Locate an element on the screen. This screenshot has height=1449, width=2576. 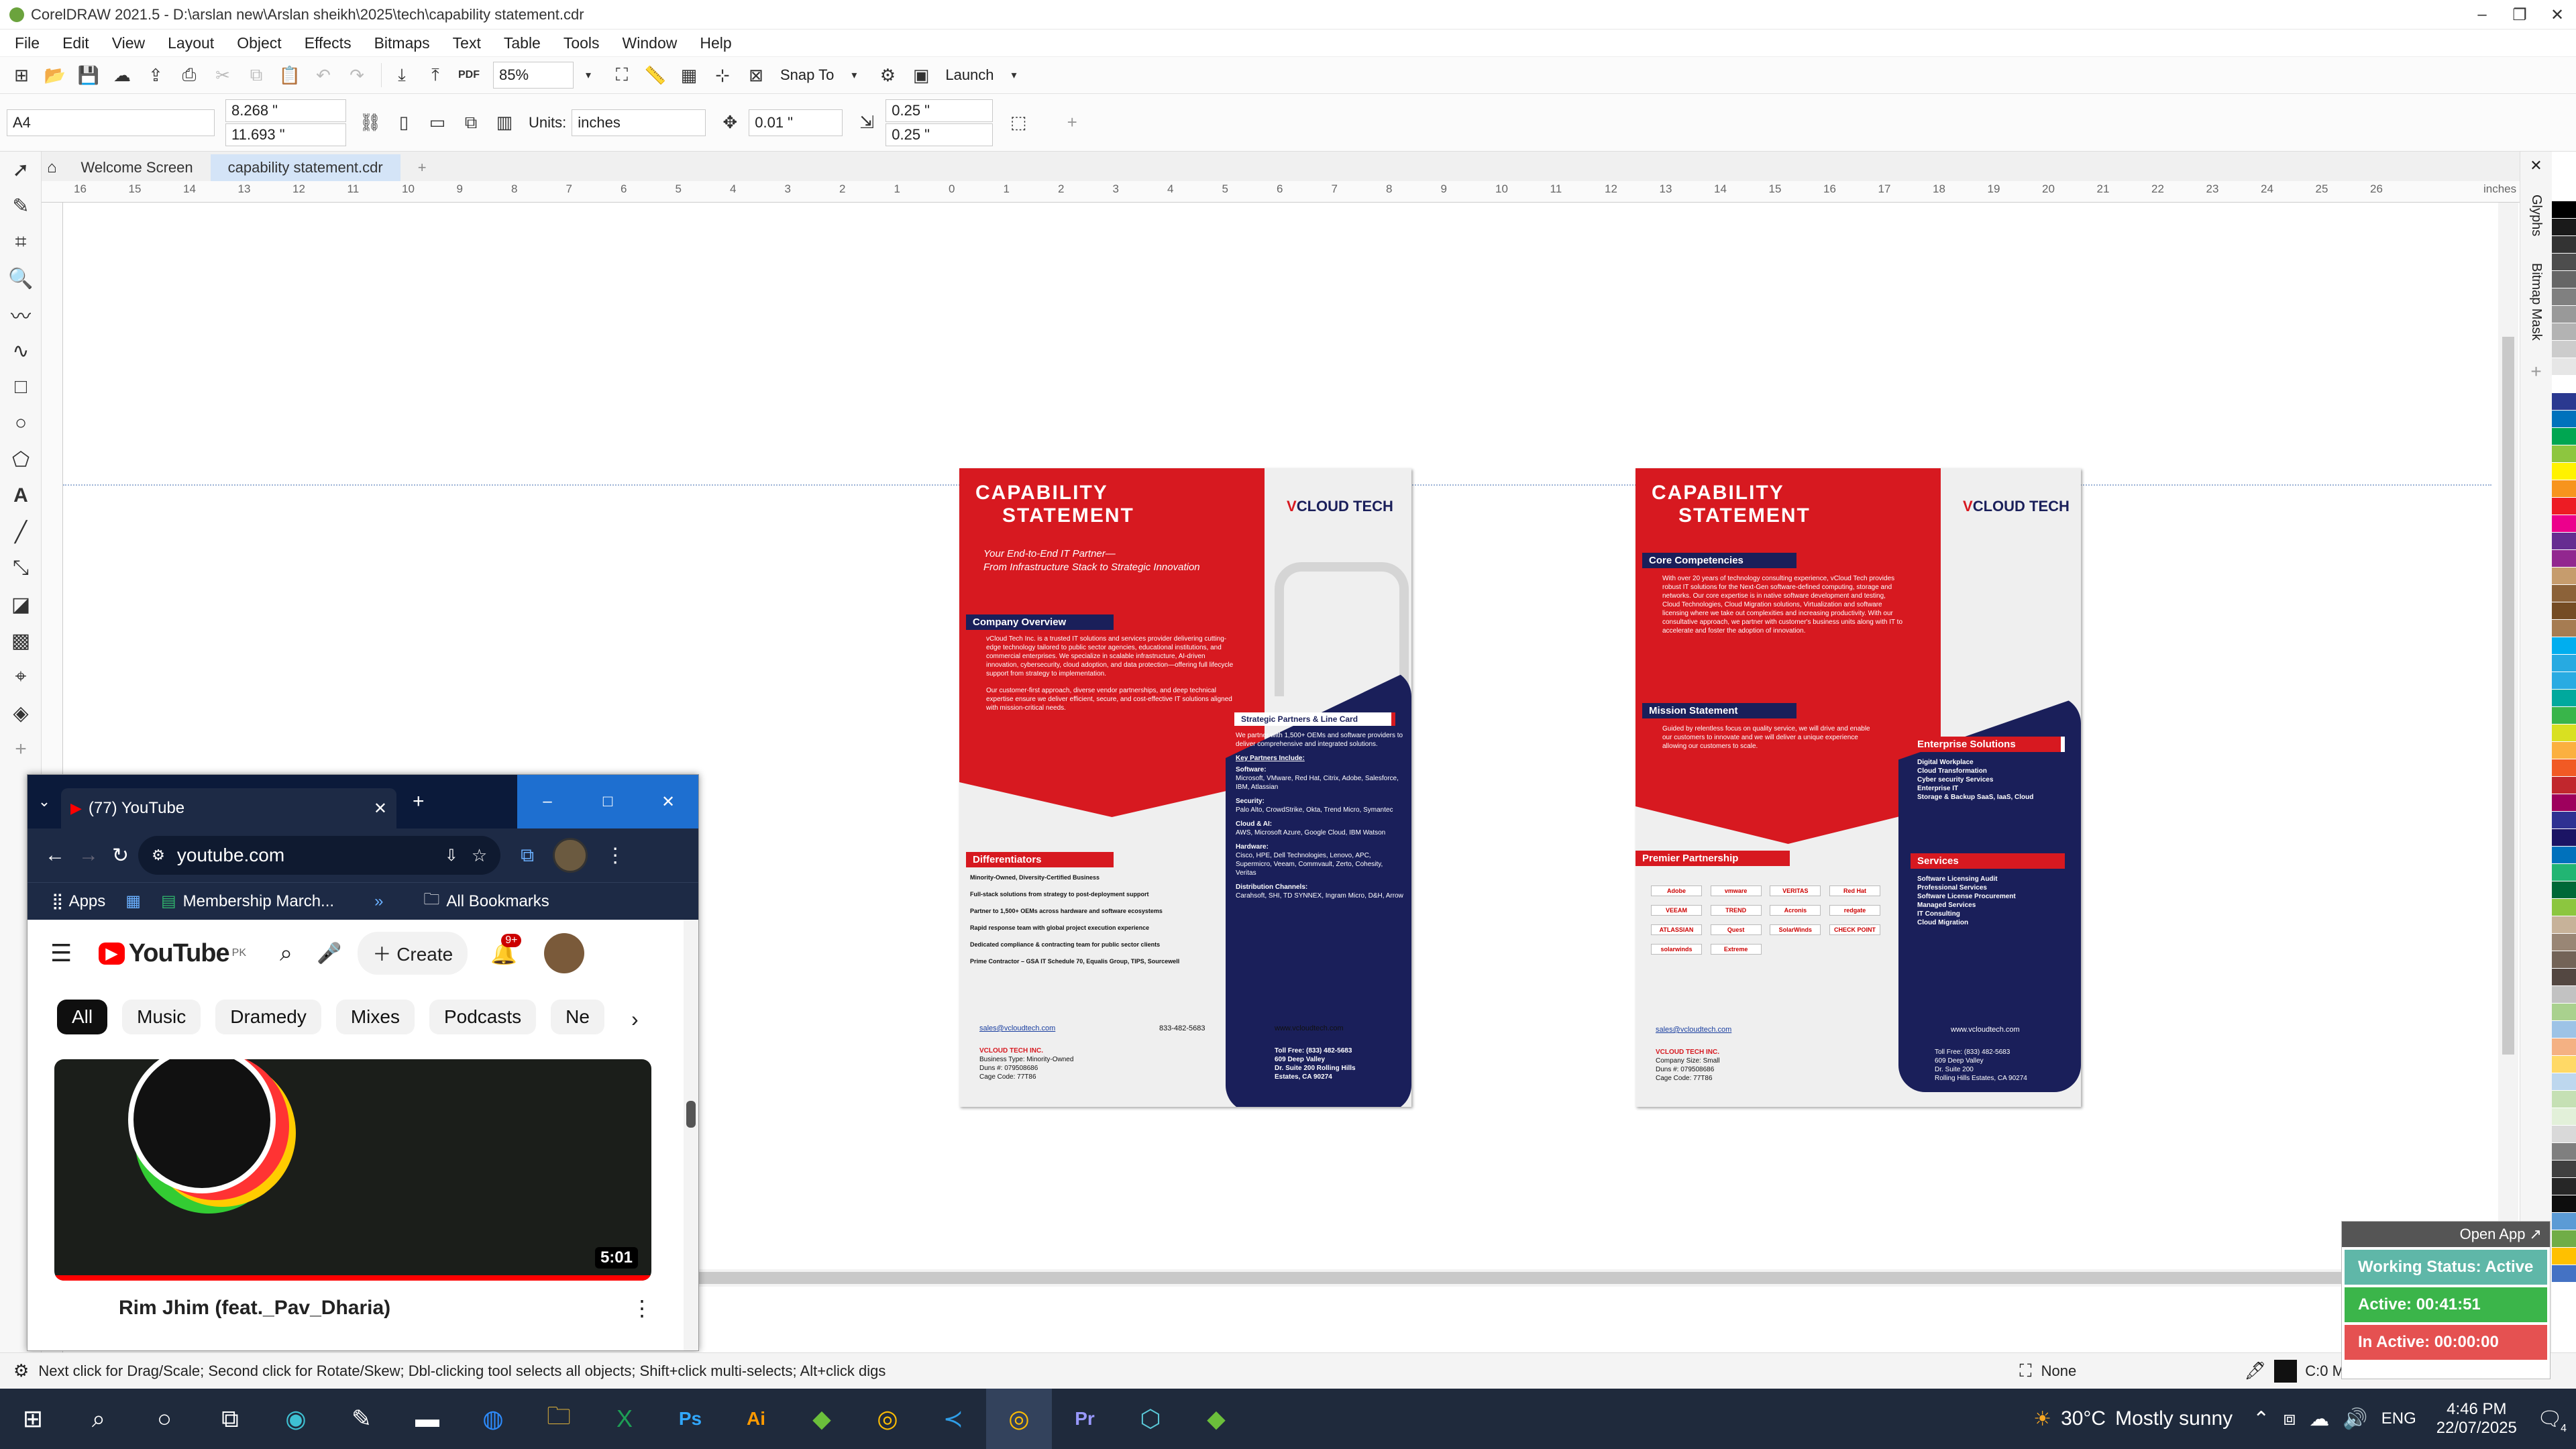
page-size-select: A4 is located at coordinates (111, 122).